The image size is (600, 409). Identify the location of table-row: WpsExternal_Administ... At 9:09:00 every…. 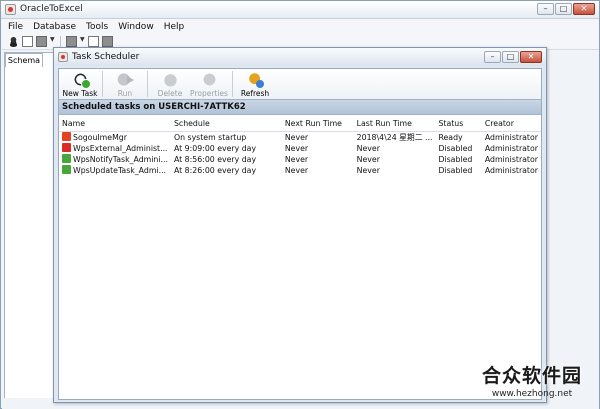
(300, 148).